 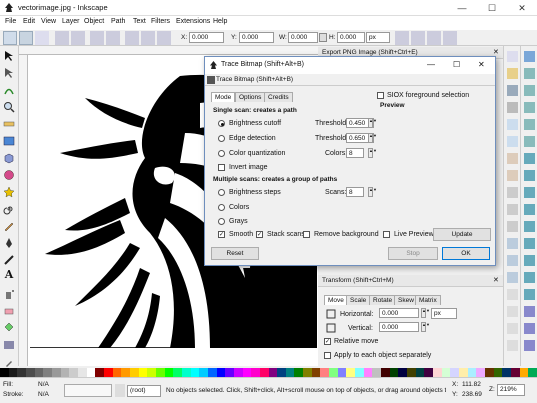 I want to click on tab-options: Options, so click(x=250, y=97).